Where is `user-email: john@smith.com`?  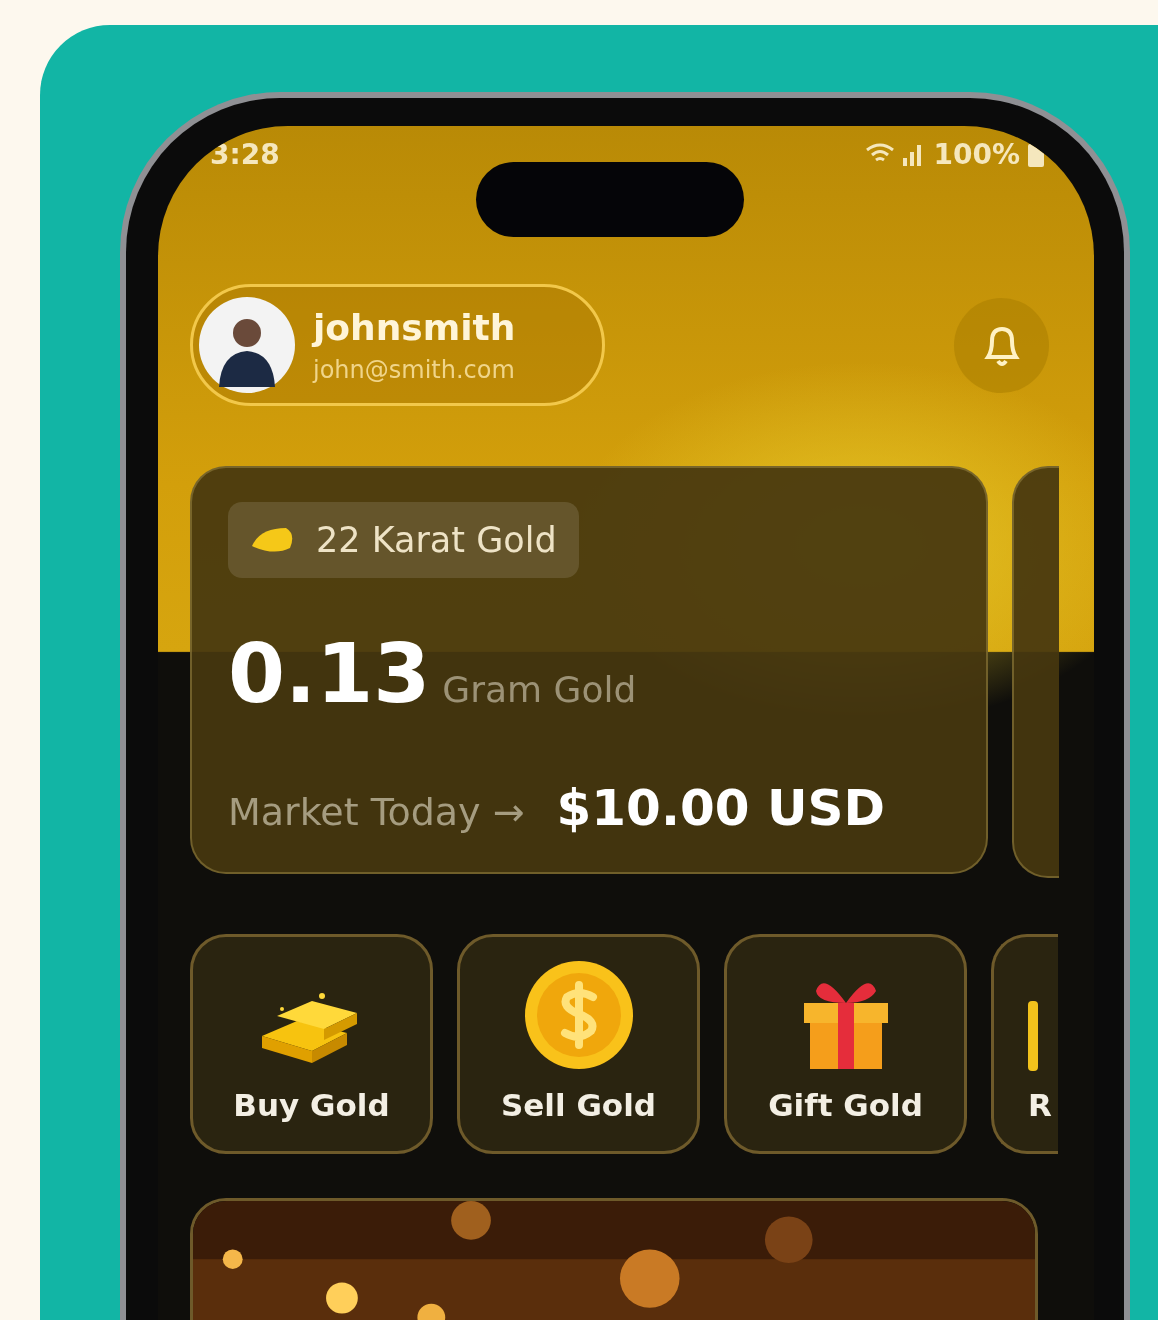
user-email: john@smith.com is located at coordinates (414, 369).